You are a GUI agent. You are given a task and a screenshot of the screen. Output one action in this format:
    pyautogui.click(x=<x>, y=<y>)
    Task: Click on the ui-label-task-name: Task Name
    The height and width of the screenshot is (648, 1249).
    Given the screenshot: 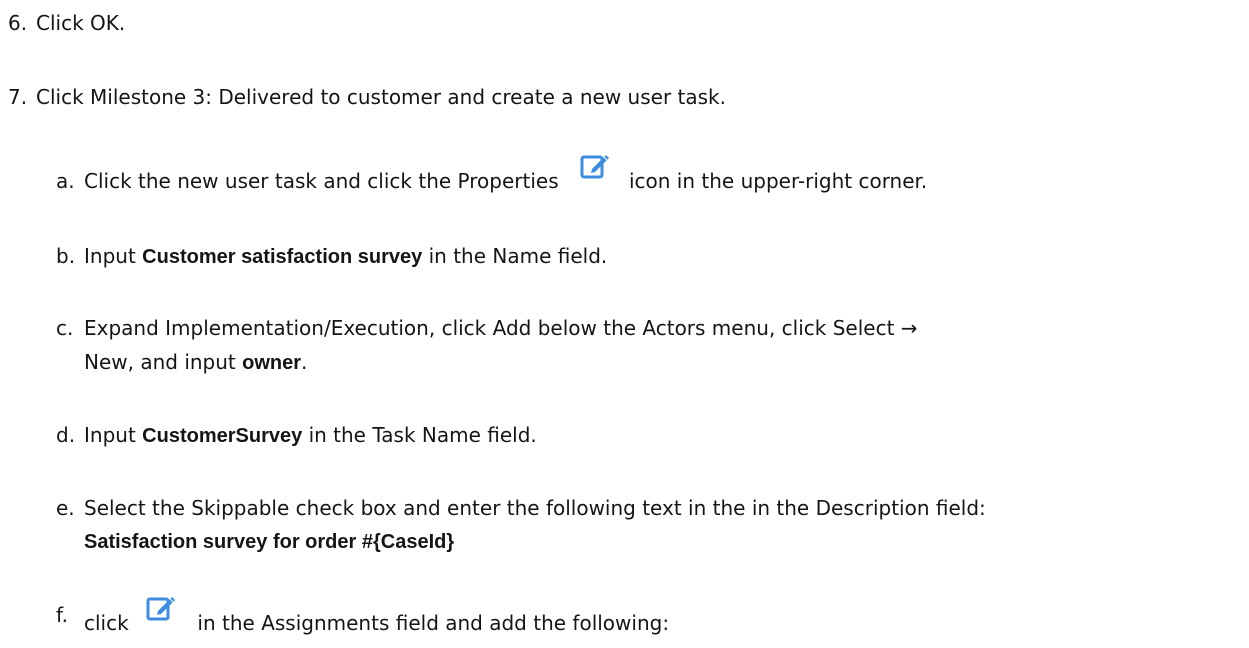 What is the action you would take?
    pyautogui.click(x=426, y=435)
    